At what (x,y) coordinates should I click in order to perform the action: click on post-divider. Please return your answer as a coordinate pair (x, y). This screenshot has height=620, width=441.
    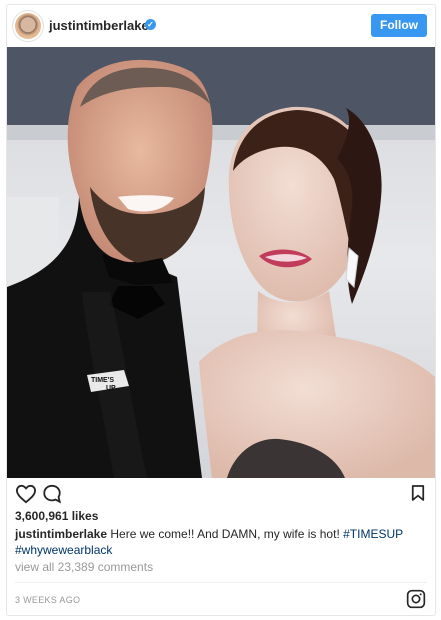
    Looking at the image, I should click on (221, 582).